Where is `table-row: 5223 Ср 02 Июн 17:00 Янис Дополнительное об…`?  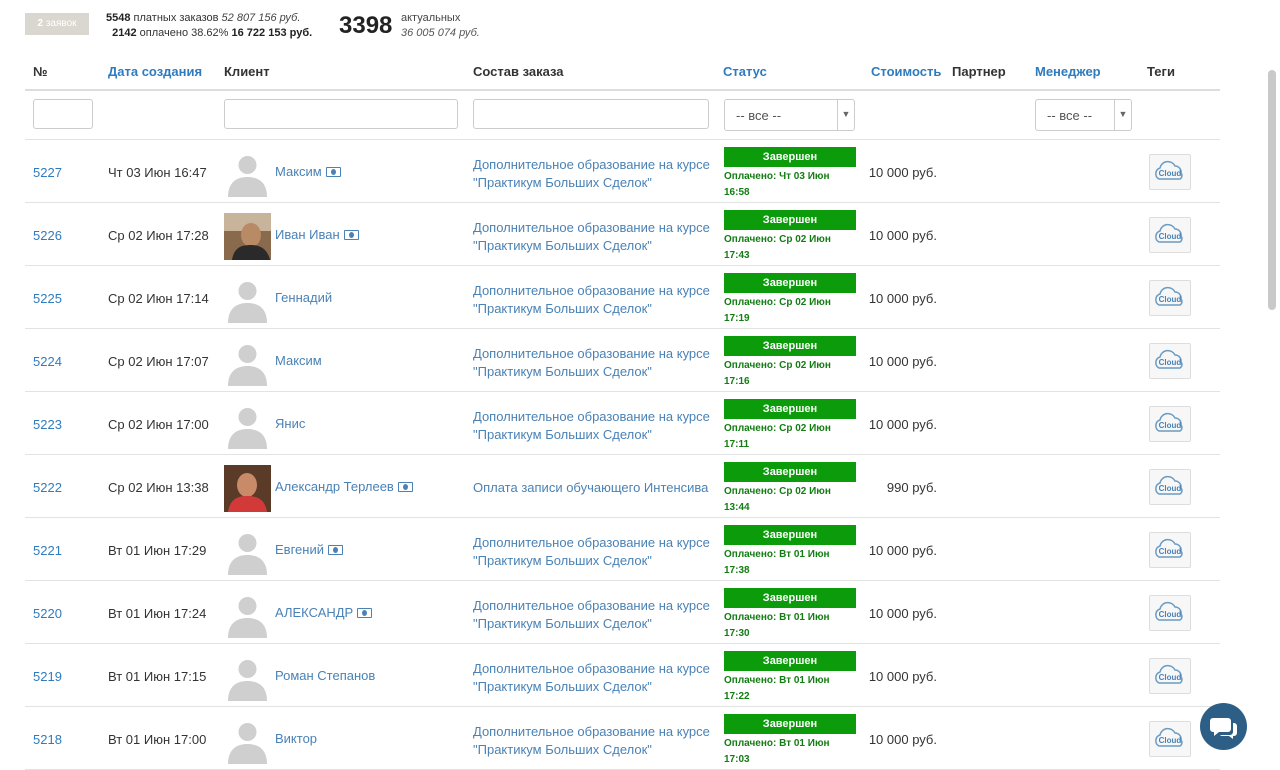 table-row: 5223 Ср 02 Июн 17:00 Янис Дополнительное об… is located at coordinates (622, 423).